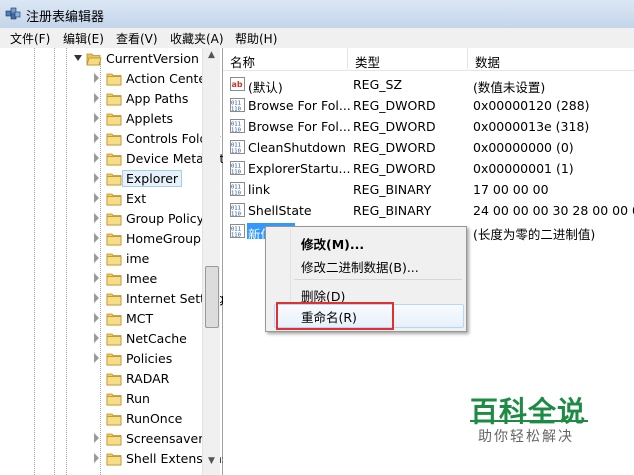 The width and height of the screenshot is (634, 475). Describe the element at coordinates (114, 459) in the screenshot. I see `tree-node: Shell Extensions` at that location.